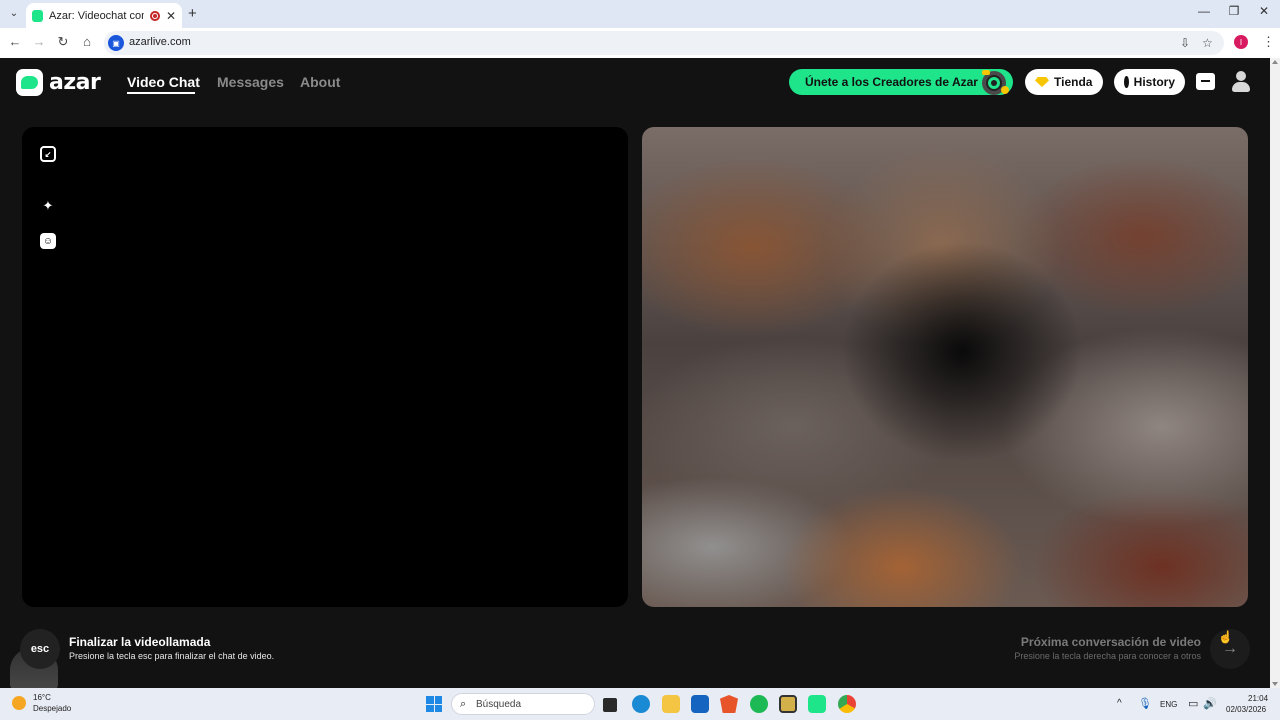 Image resolution: width=1280 pixels, height=720 pixels. What do you see at coordinates (995, 82) in the screenshot?
I see `creators-camera-icon` at bounding box center [995, 82].